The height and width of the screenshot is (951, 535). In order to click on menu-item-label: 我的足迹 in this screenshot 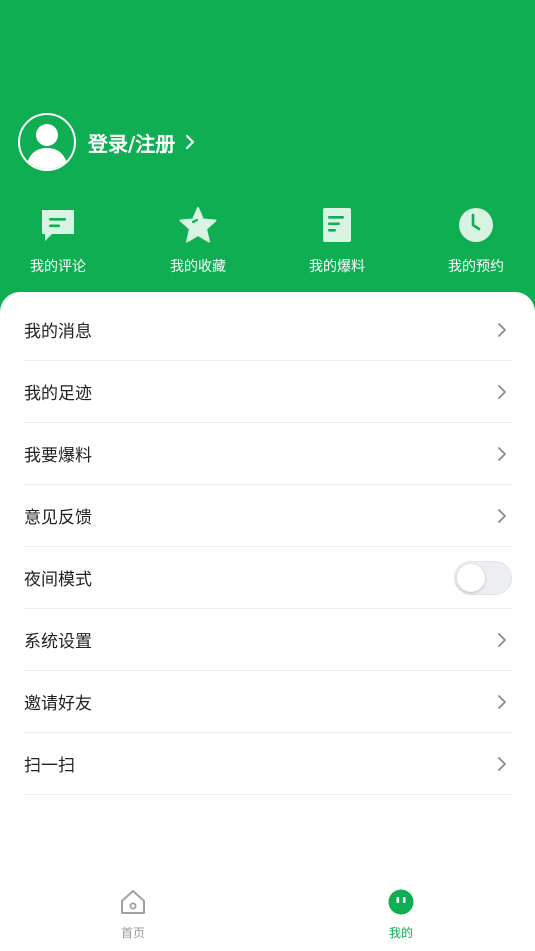, I will do `click(58, 394)`.